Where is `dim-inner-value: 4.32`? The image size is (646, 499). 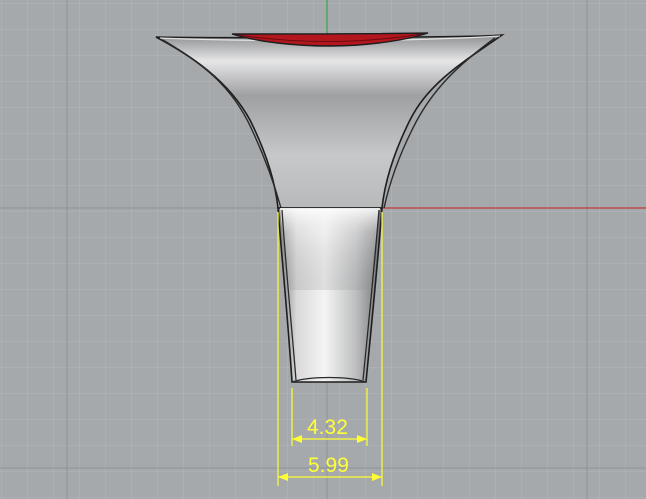
dim-inner-value: 4.32 is located at coordinates (327, 427).